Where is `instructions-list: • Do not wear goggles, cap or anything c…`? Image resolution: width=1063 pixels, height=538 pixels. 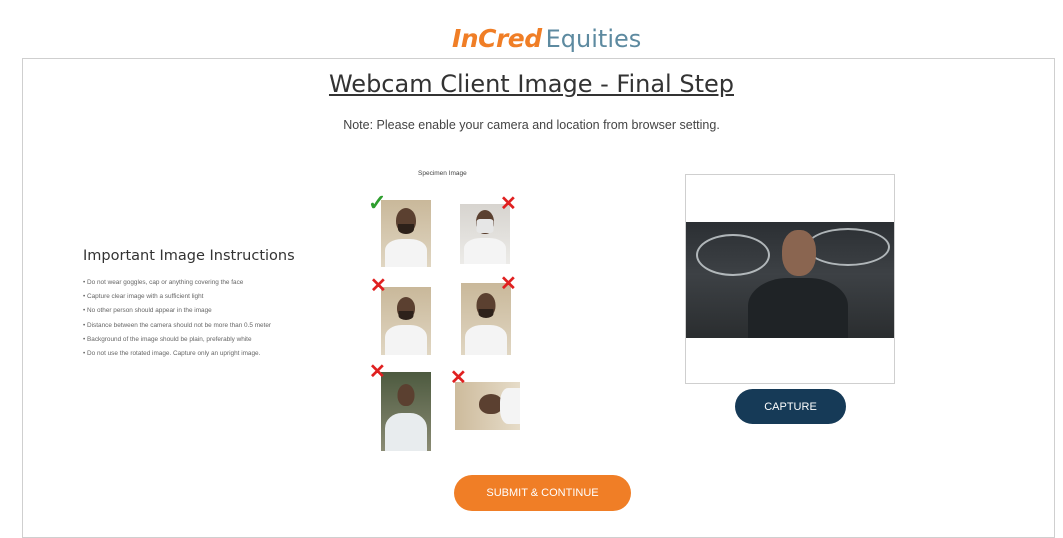
instructions-list: • Do not wear goggles, cap or anything c… is located at coordinates (177, 318).